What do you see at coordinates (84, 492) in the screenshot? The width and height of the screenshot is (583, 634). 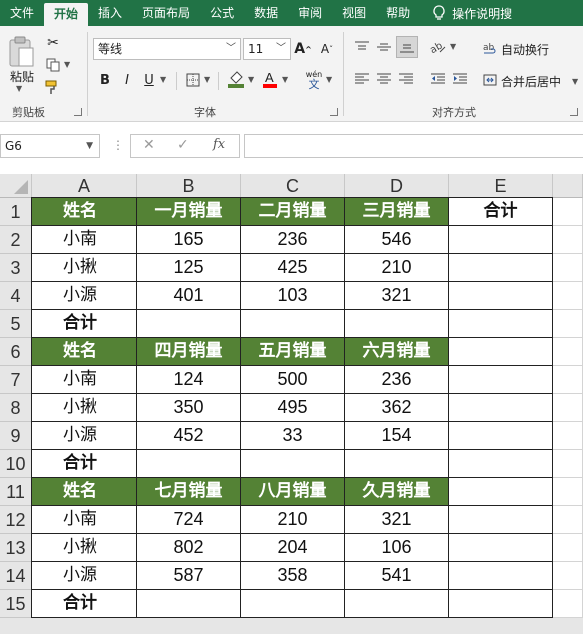 I see `cell-a11: 姓名` at bounding box center [84, 492].